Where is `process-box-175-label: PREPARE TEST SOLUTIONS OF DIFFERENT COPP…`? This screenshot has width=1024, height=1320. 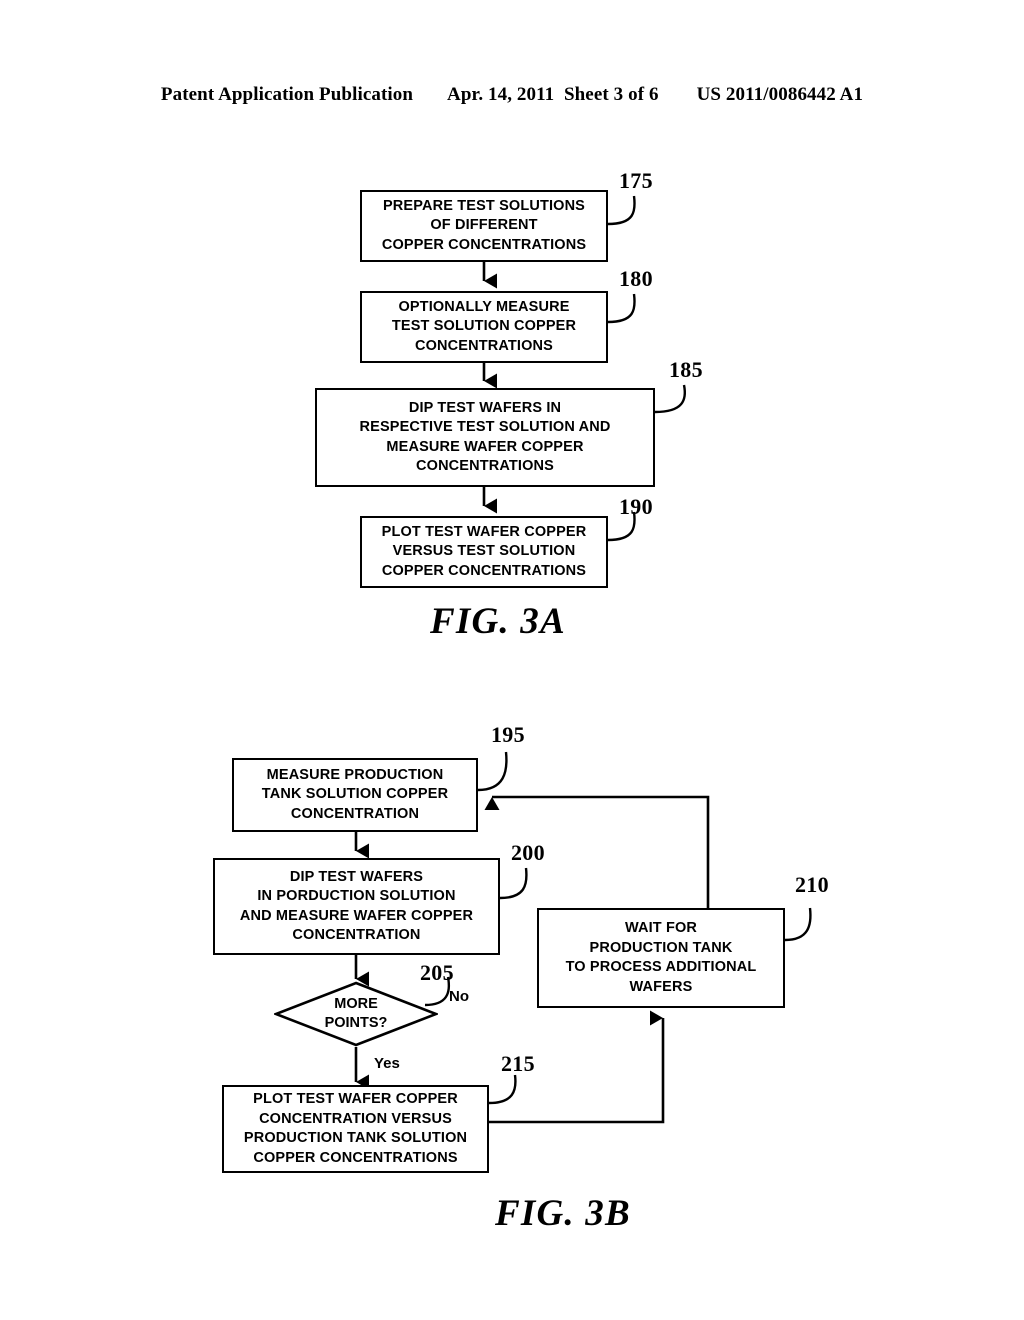
process-box-175-label: PREPARE TEST SOLUTIONS OF DIFFERENT COPP… is located at coordinates (484, 225).